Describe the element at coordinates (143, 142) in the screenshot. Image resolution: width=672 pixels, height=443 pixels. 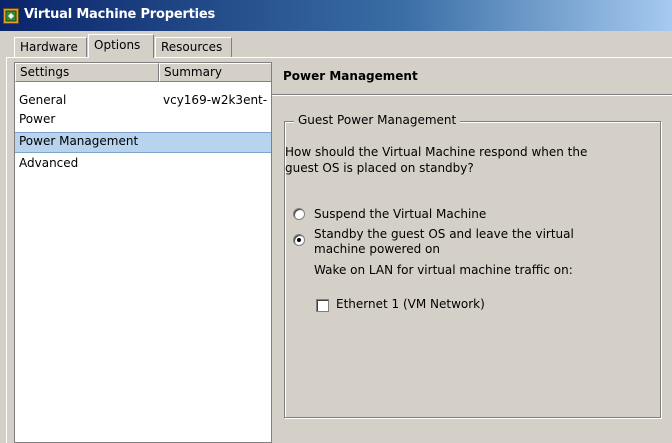
I see `list-row-power-management: Power Management` at that location.